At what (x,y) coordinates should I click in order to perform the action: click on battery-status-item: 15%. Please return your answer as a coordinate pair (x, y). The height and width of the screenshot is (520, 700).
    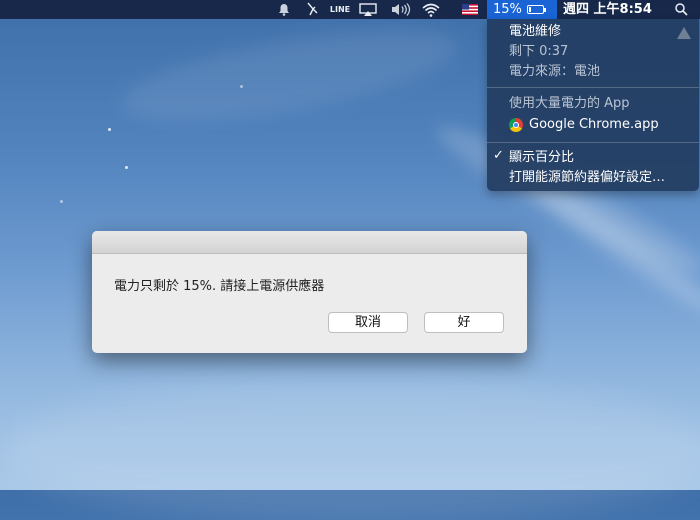
    Looking at the image, I should click on (522, 9).